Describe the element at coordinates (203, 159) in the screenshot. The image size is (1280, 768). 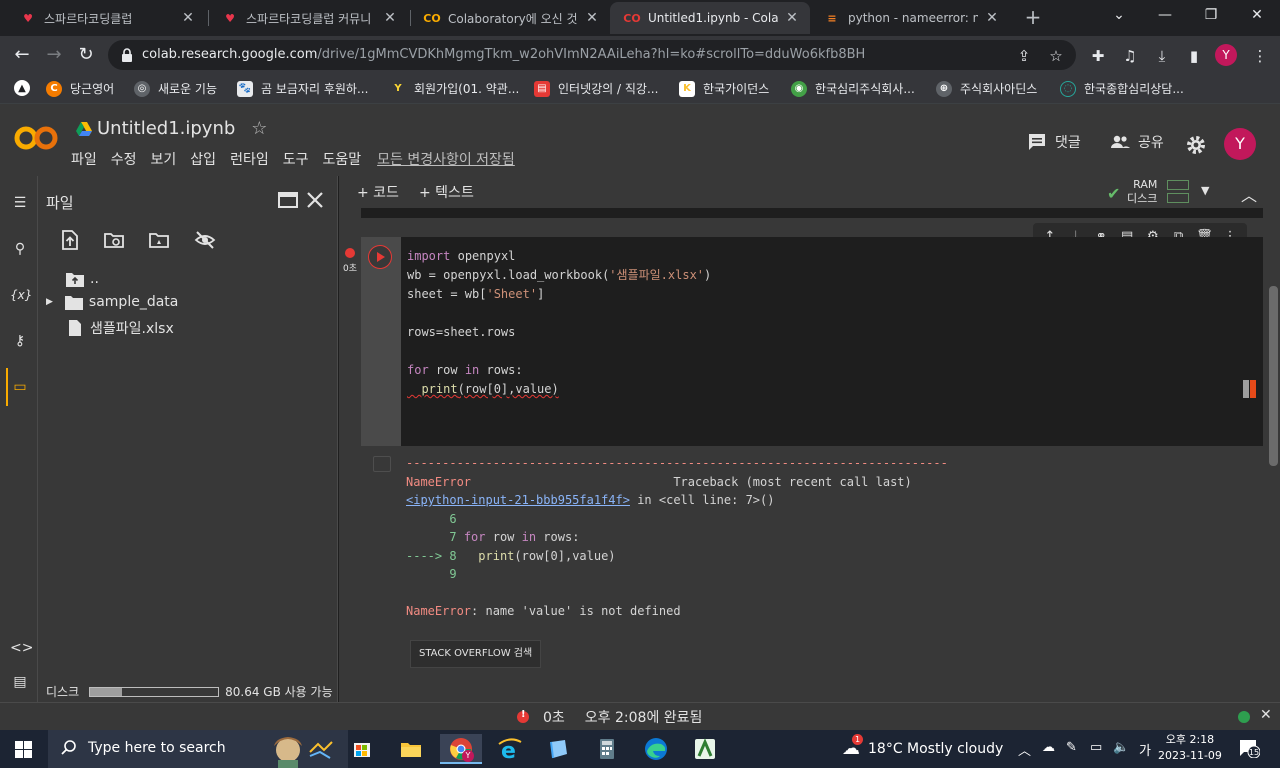
I see `menu-insert: 삽입` at that location.